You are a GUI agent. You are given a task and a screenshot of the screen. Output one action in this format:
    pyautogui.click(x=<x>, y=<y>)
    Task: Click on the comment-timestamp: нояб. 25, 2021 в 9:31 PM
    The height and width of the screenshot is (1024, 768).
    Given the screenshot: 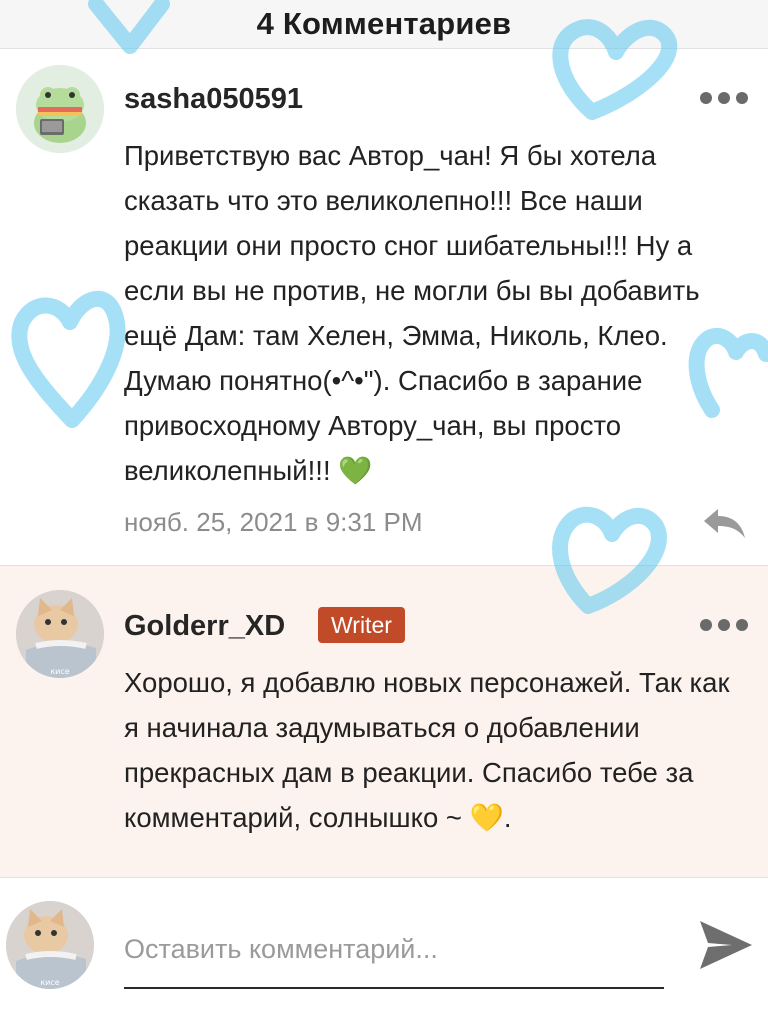 What is the action you would take?
    pyautogui.click(x=273, y=522)
    